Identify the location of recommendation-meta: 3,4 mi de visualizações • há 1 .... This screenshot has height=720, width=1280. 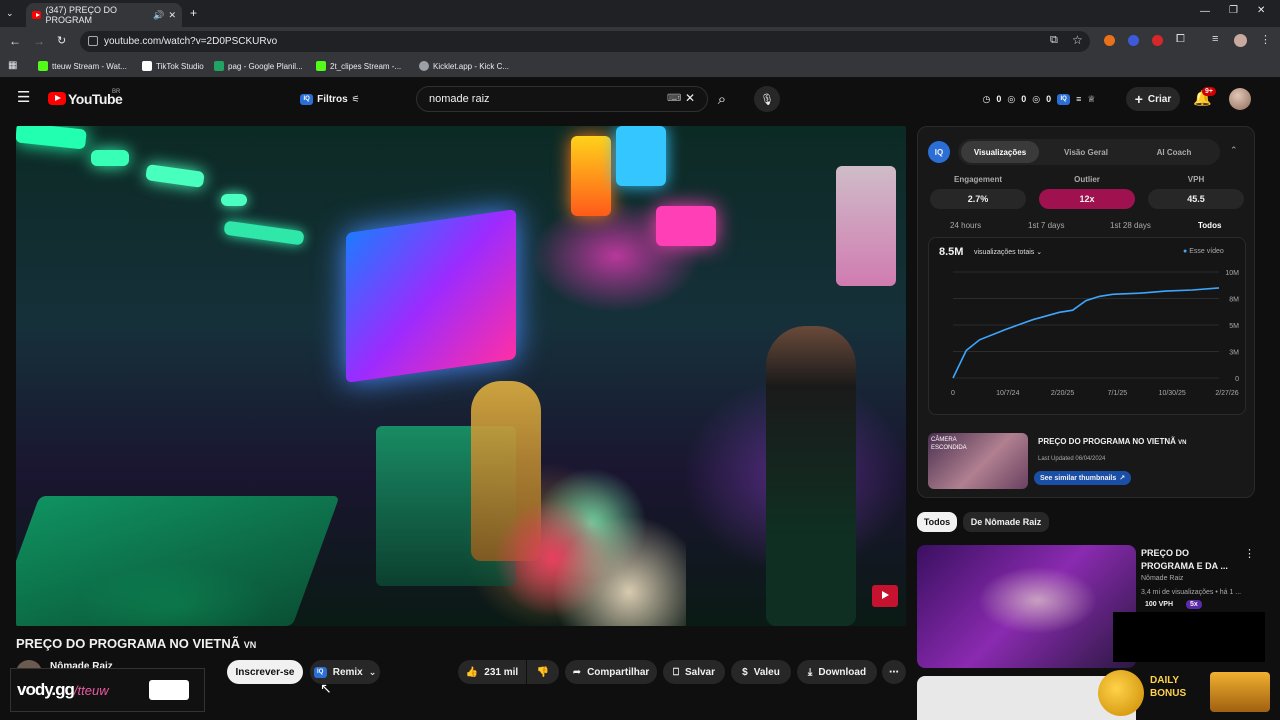
(1191, 592).